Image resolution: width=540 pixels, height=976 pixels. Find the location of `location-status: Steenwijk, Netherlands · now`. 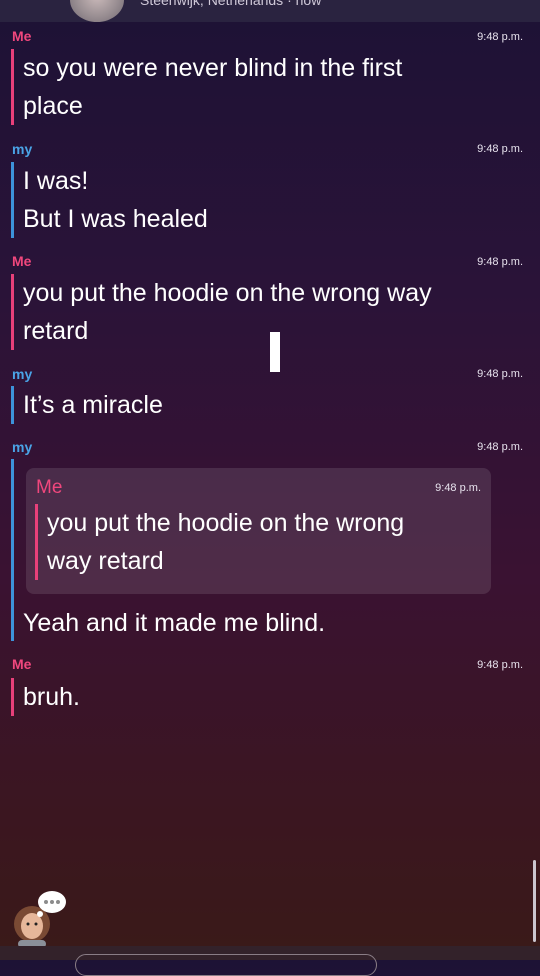

location-status: Steenwijk, Netherlands · now is located at coordinates (231, 4).